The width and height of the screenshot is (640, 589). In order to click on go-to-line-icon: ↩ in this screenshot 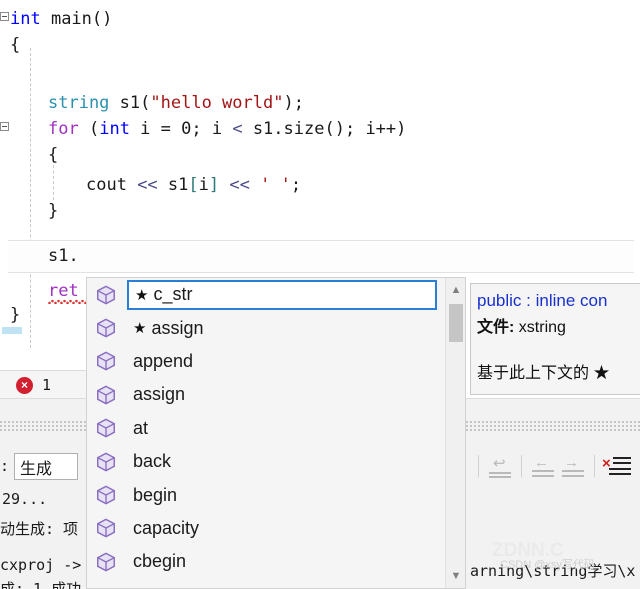, I will do `click(500, 466)`.